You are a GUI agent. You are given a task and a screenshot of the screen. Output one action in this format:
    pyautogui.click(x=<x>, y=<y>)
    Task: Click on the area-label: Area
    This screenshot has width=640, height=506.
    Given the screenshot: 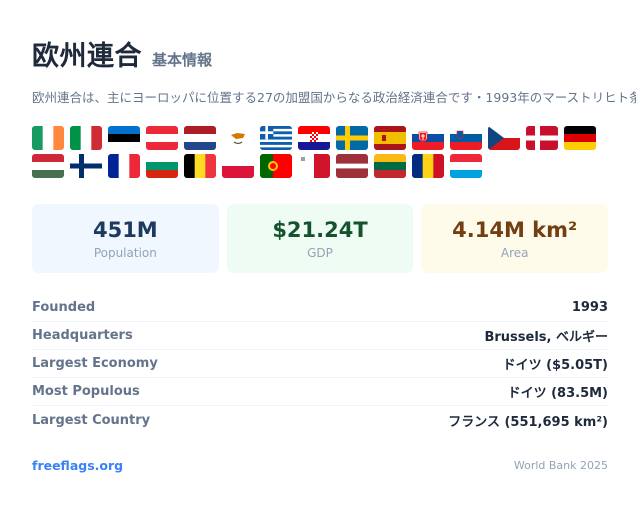 What is the action you would take?
    pyautogui.click(x=514, y=253)
    